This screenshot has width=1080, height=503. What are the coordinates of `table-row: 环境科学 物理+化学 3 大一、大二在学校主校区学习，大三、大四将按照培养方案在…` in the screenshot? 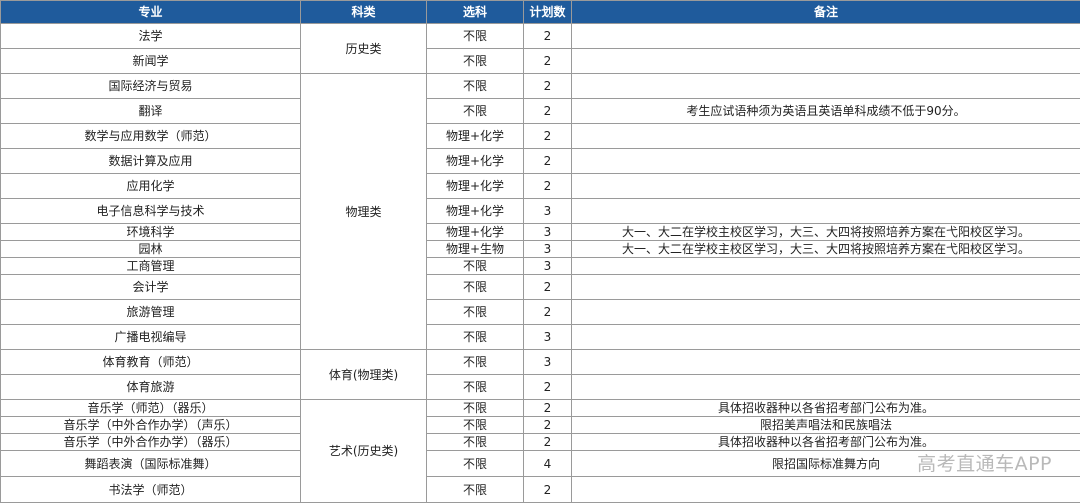 It's located at (540, 232).